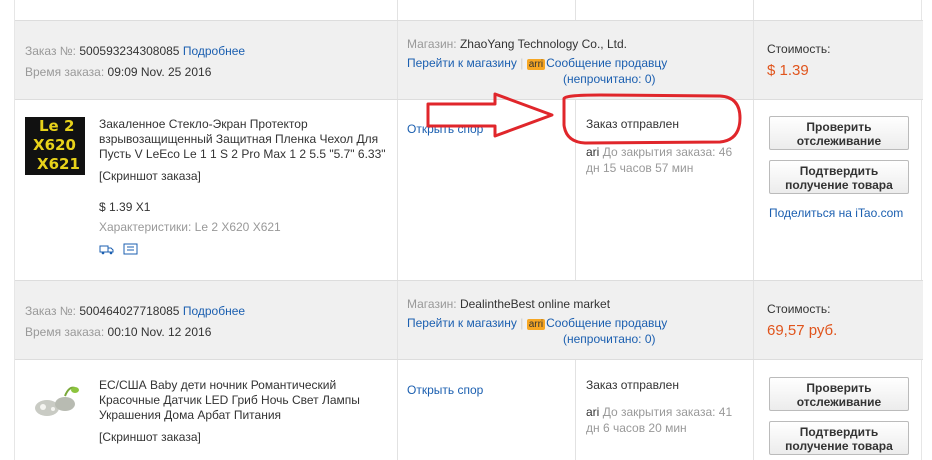 Image resolution: width=932 pixels, height=460 pixels. I want to click on product-thumbnail: Le 2 X620 X621, so click(55, 146).